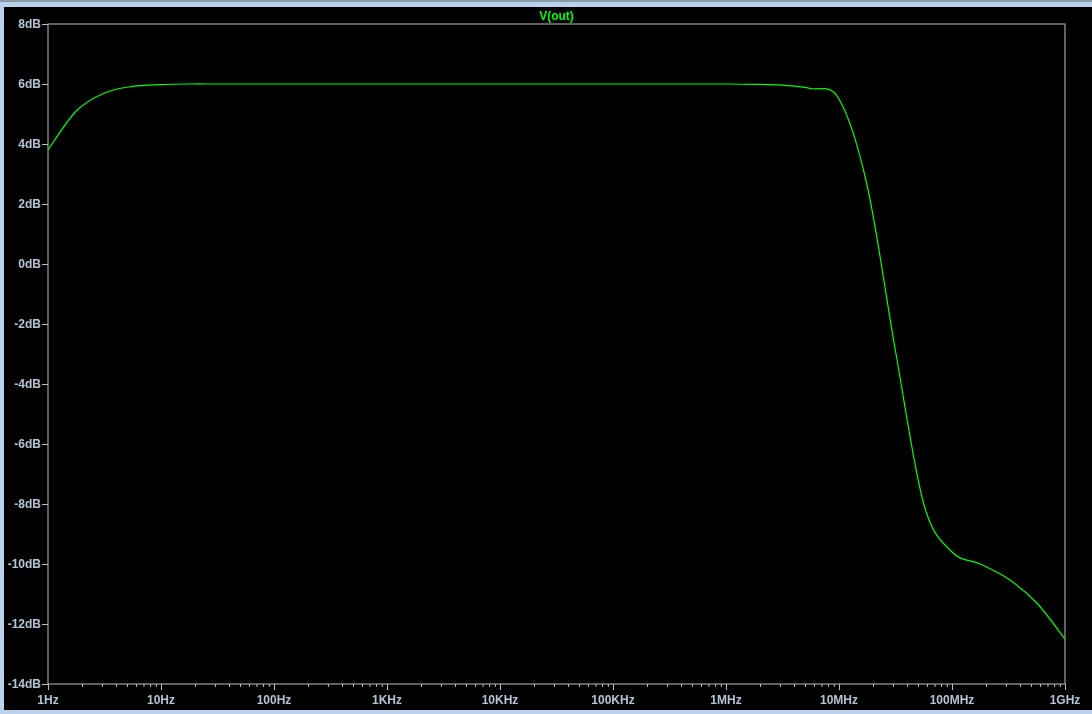 Image resolution: width=1092 pixels, height=714 pixels. Describe the element at coordinates (48, 700) in the screenshot. I see `x-tick-label: 1Hz` at that location.